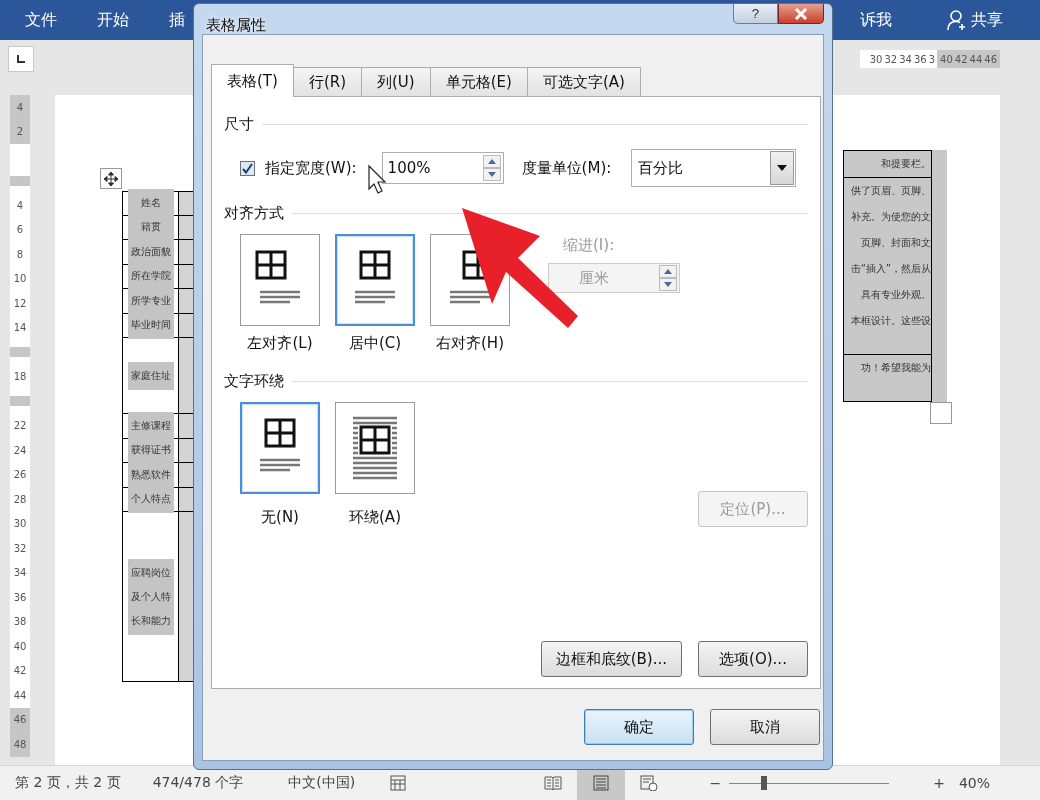 The width and height of the screenshot is (1040, 800). Describe the element at coordinates (20, 499) in the screenshot. I see `ruler-number: 28` at that location.